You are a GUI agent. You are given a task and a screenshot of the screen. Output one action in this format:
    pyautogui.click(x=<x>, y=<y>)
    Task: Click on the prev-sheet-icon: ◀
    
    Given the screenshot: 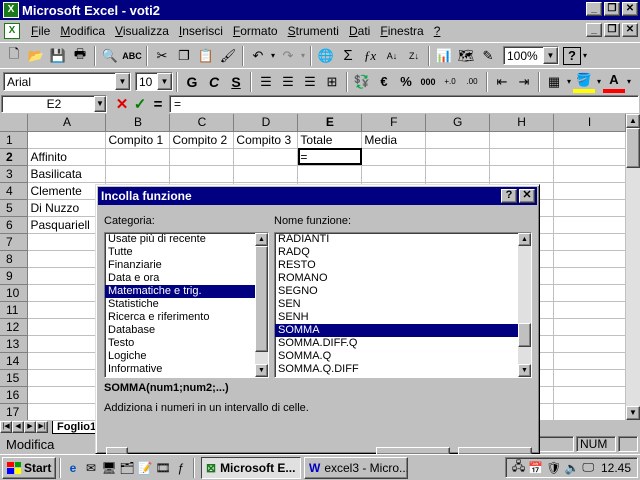 What is the action you would take?
    pyautogui.click(x=18, y=427)
    